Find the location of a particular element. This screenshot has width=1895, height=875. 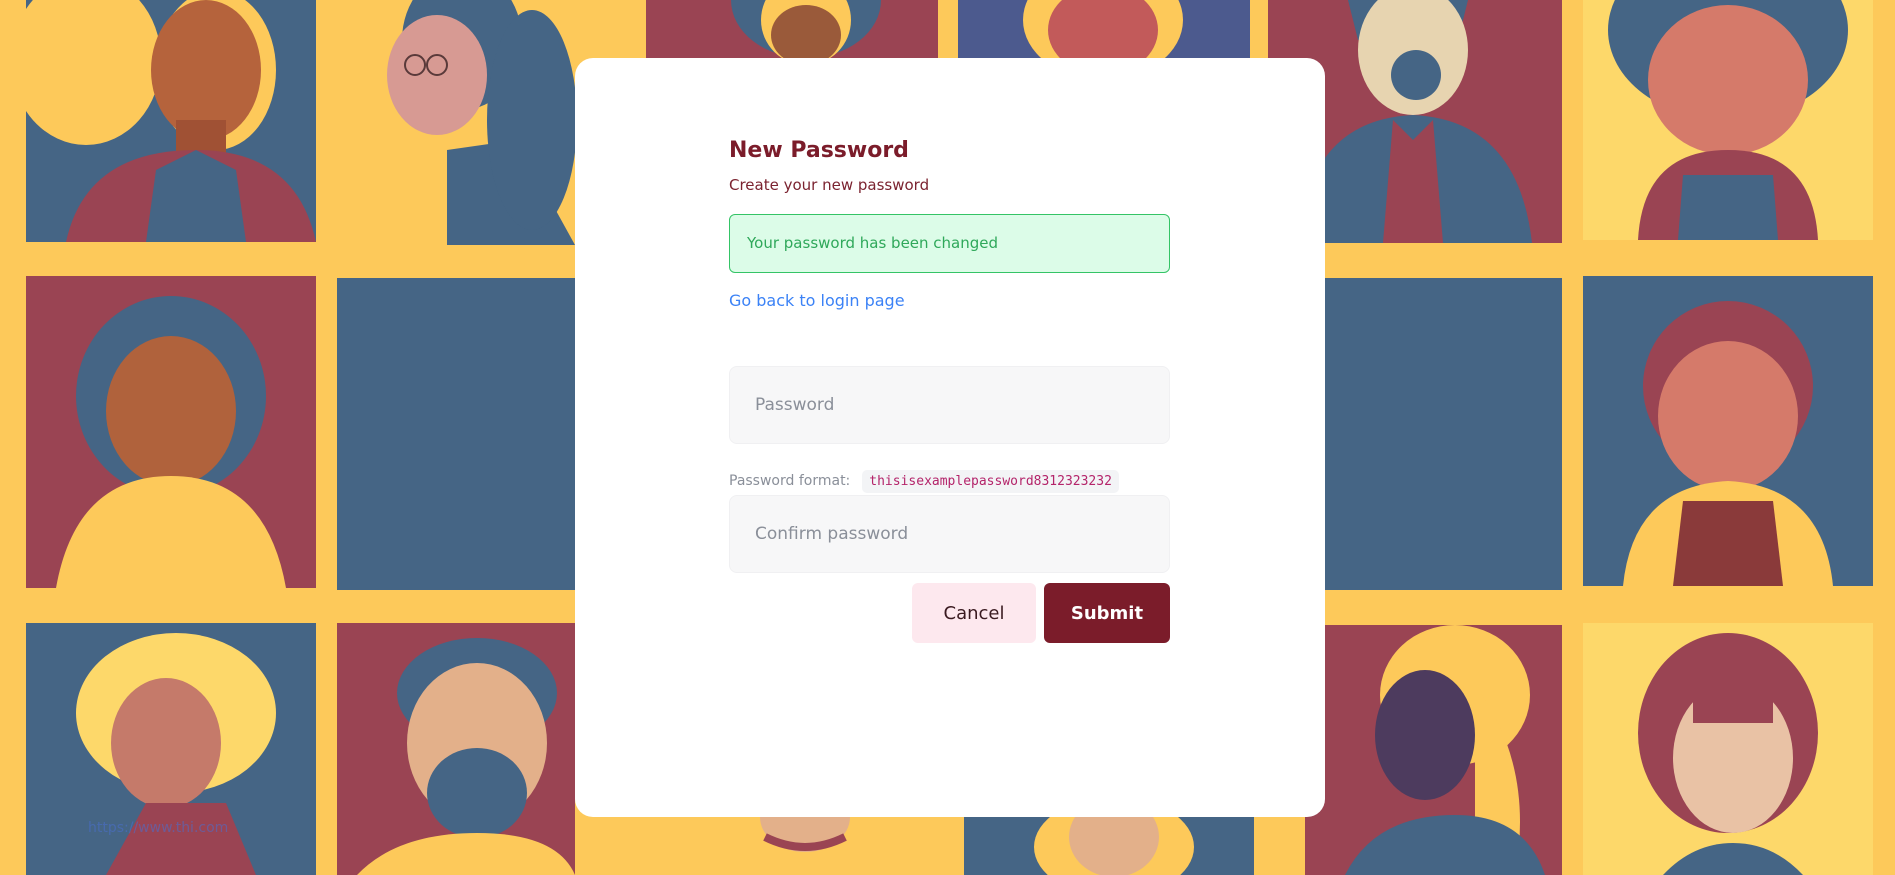

watermark-text: https://www.thi.com is located at coordinates (158, 828).